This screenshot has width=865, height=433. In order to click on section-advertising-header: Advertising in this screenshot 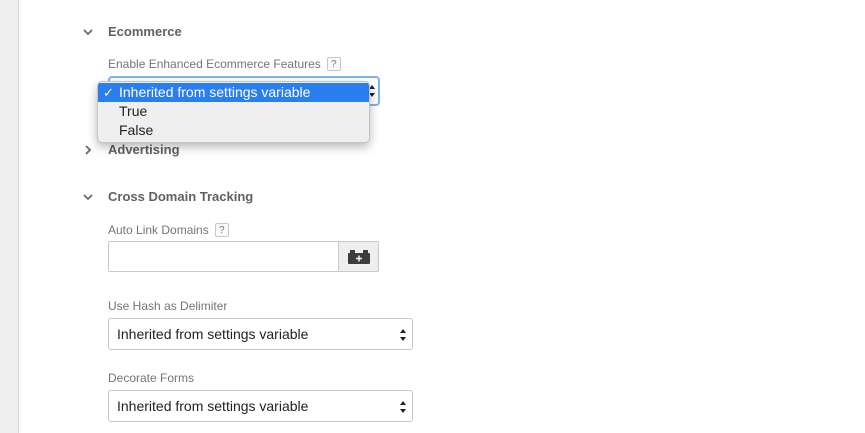, I will do `click(130, 150)`.